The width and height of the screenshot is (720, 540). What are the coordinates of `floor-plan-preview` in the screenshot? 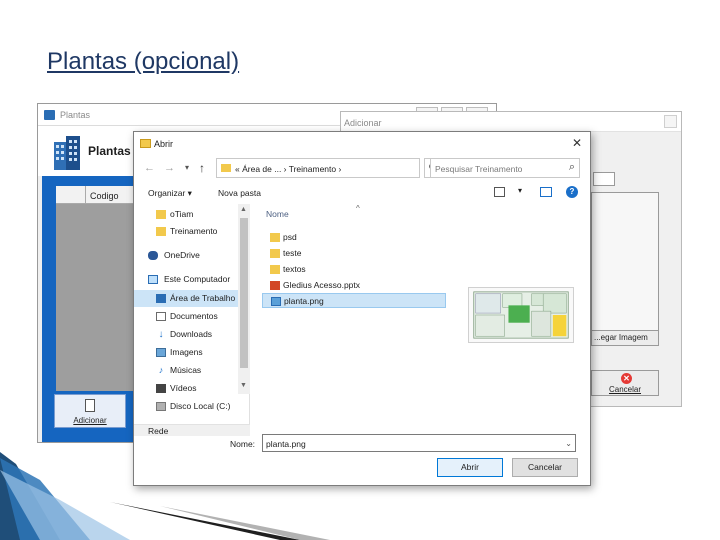 It's located at (521, 315).